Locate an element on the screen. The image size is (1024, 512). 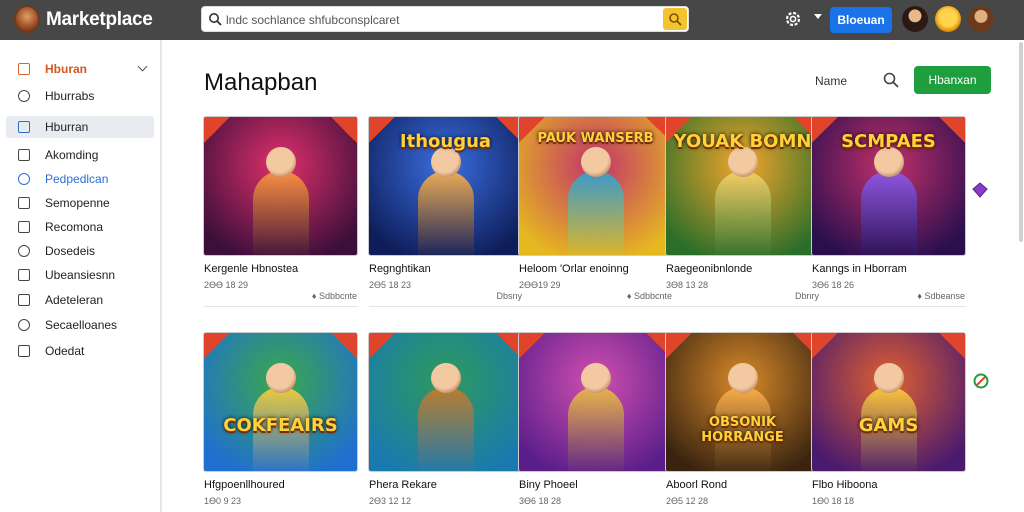
sidebar-item: Hburrabs is located at coordinates (80, 96).